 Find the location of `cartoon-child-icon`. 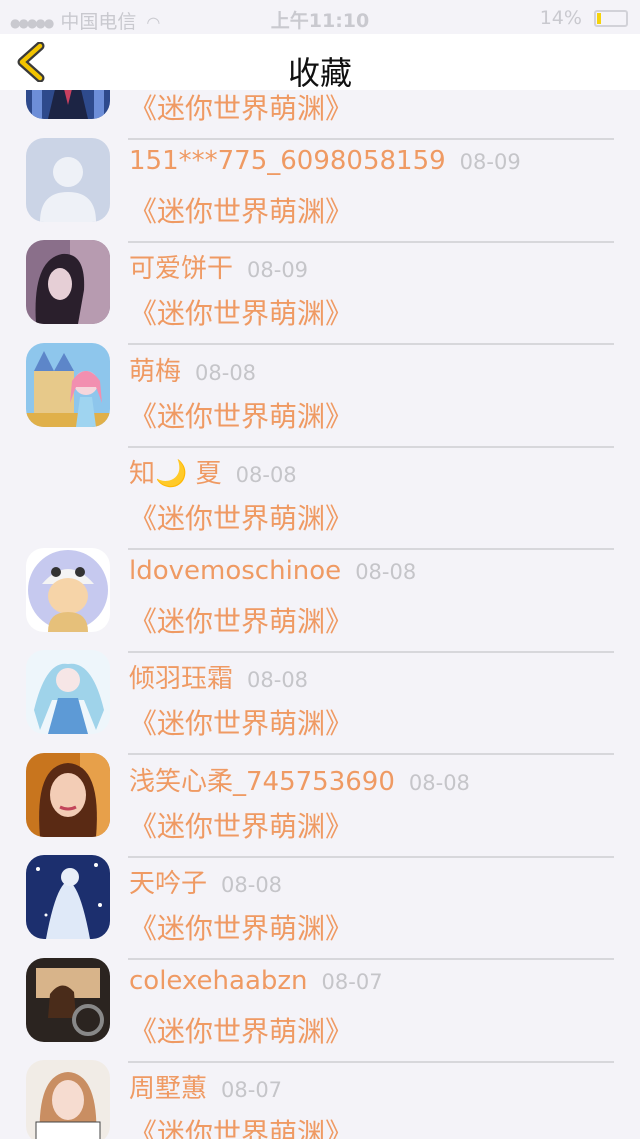

cartoon-child-icon is located at coordinates (68, 589).